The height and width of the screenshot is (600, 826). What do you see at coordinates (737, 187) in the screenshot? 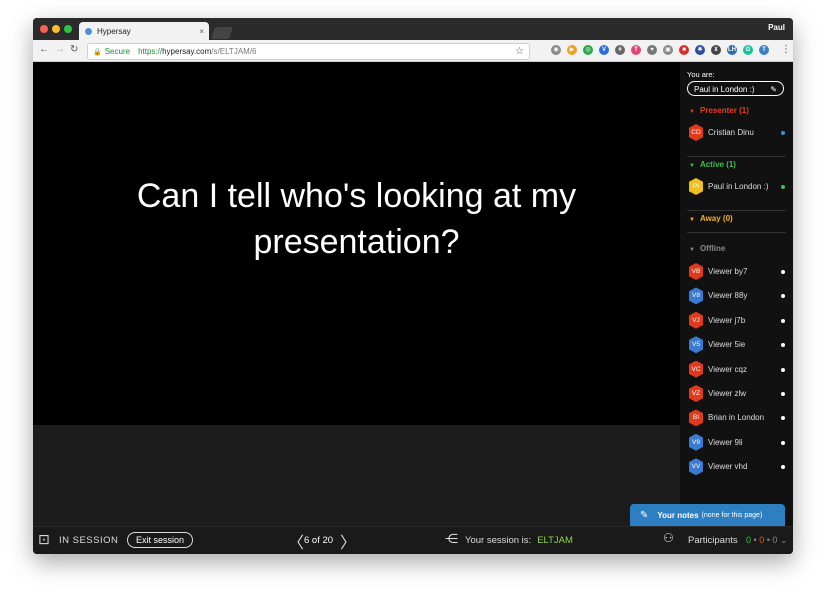
I see `participant-item: PI Paul in London :)` at bounding box center [737, 187].